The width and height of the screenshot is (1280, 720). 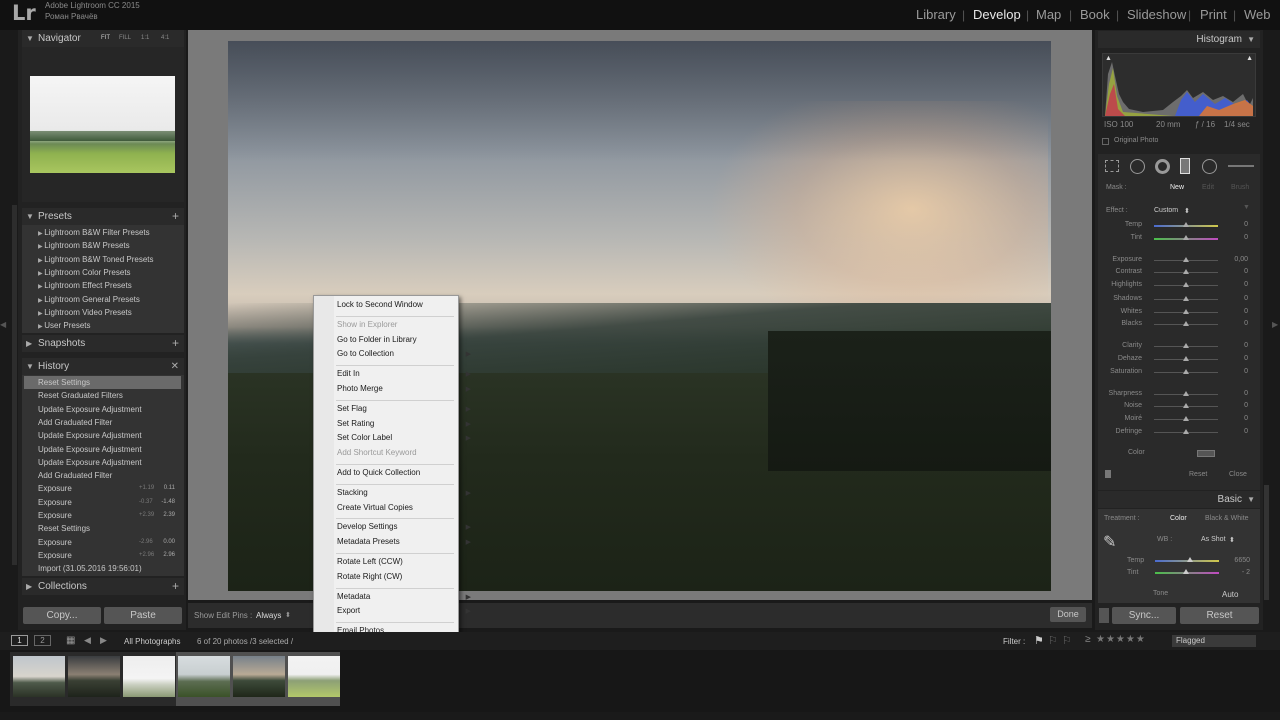 I want to click on filter-preset-select: Flagged, so click(x=1214, y=641).